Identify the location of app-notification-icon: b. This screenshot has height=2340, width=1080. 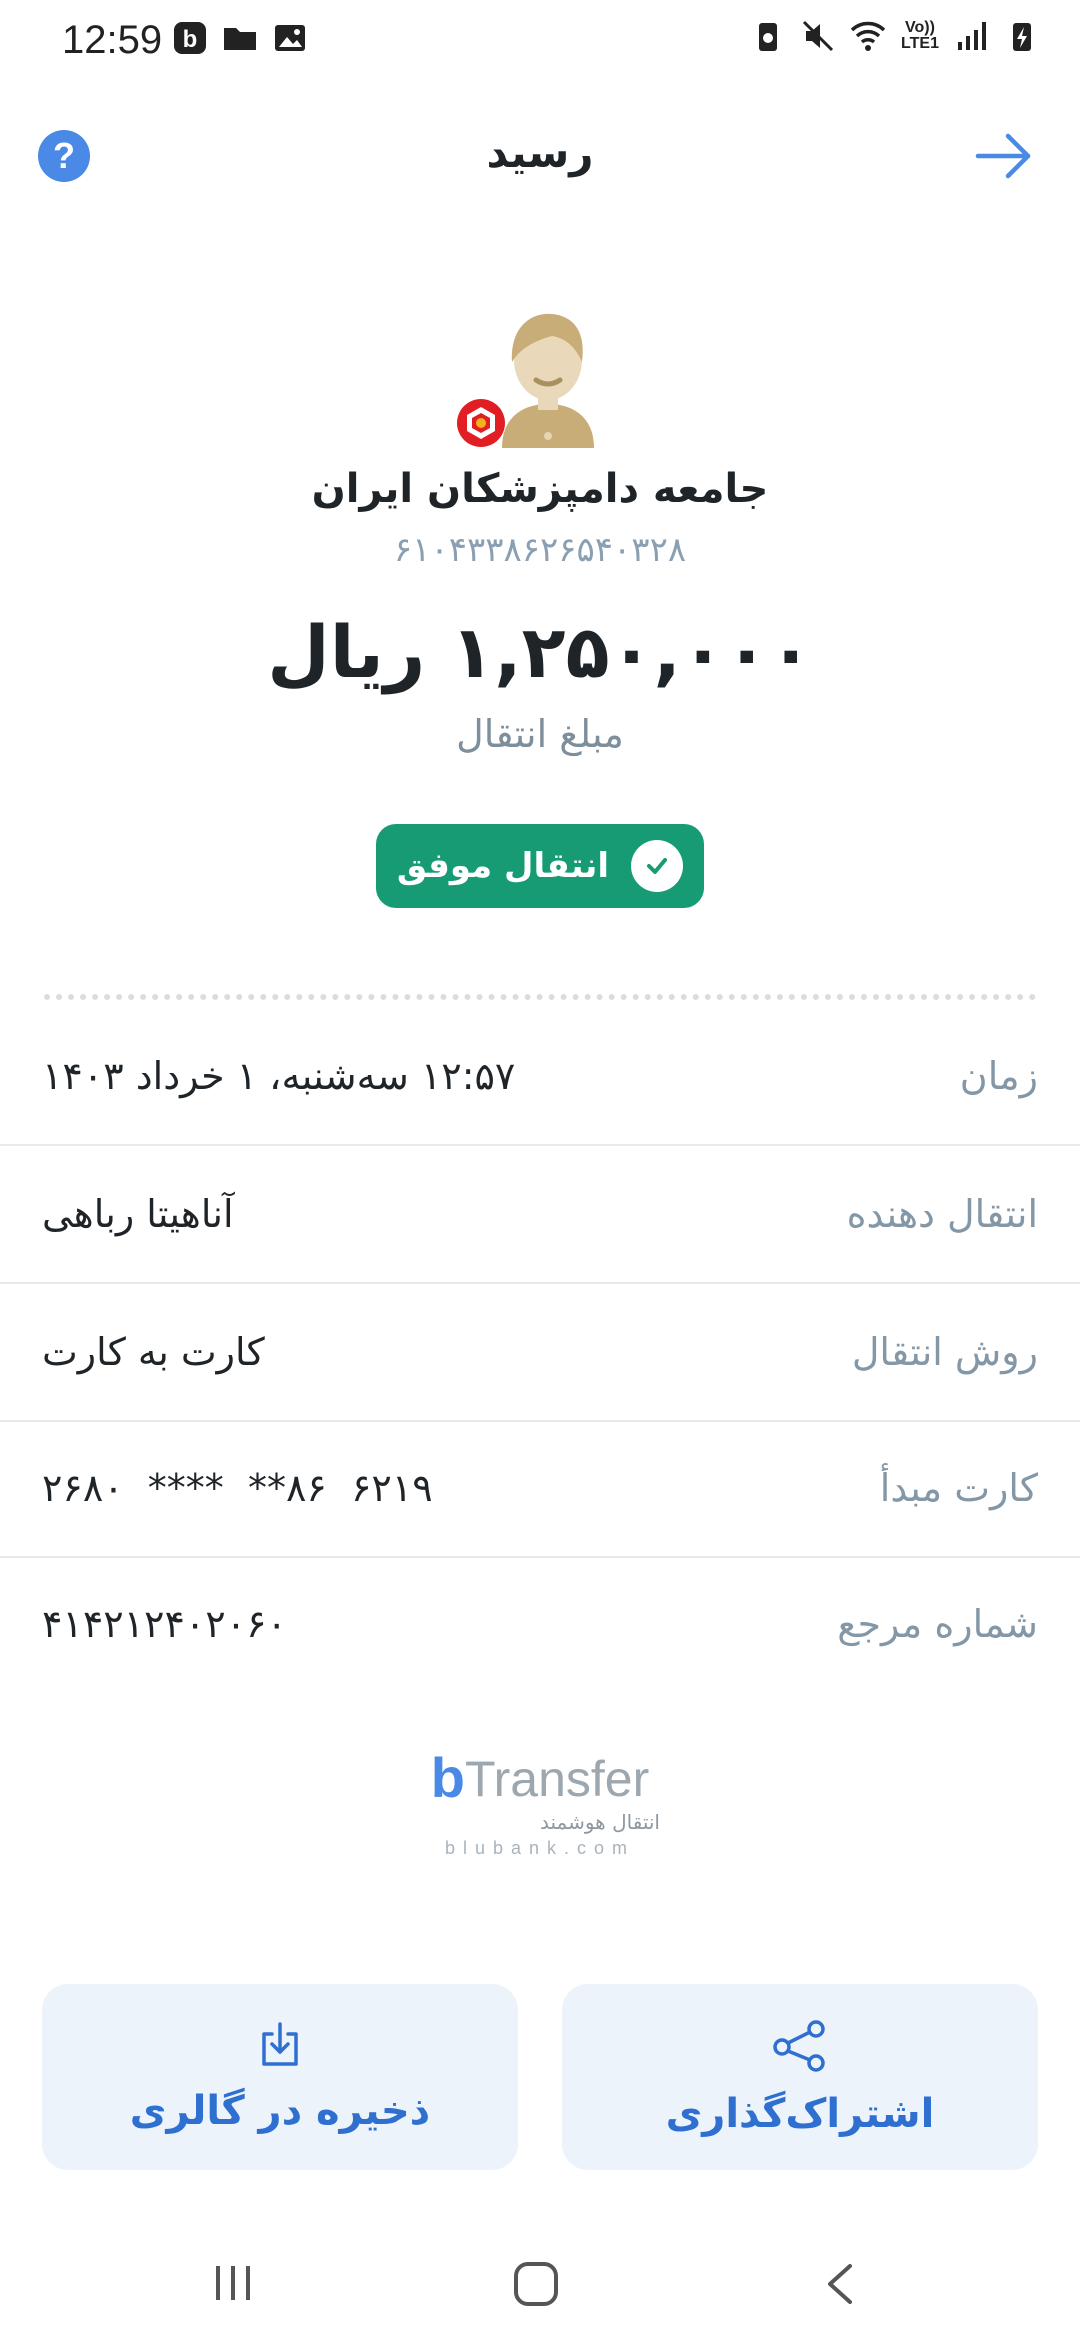
(190, 38).